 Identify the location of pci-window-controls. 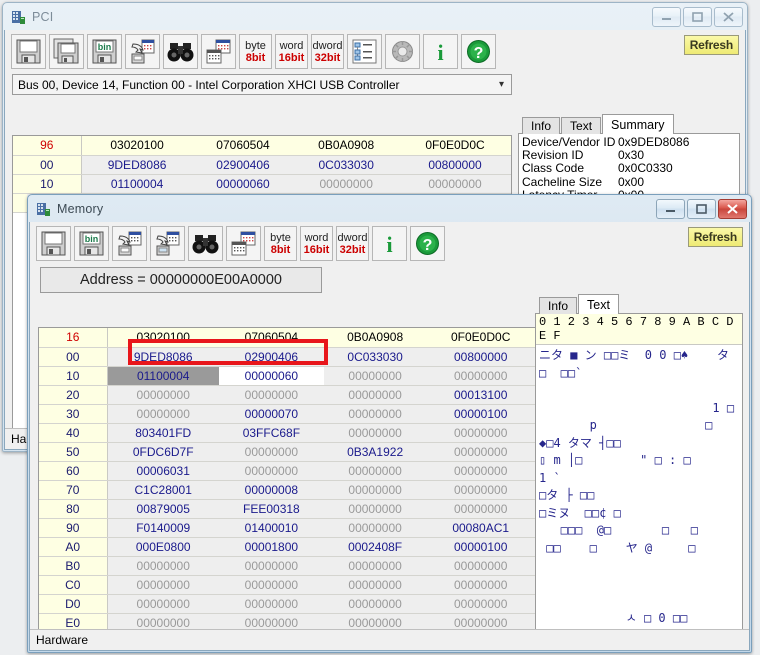
(697, 17).